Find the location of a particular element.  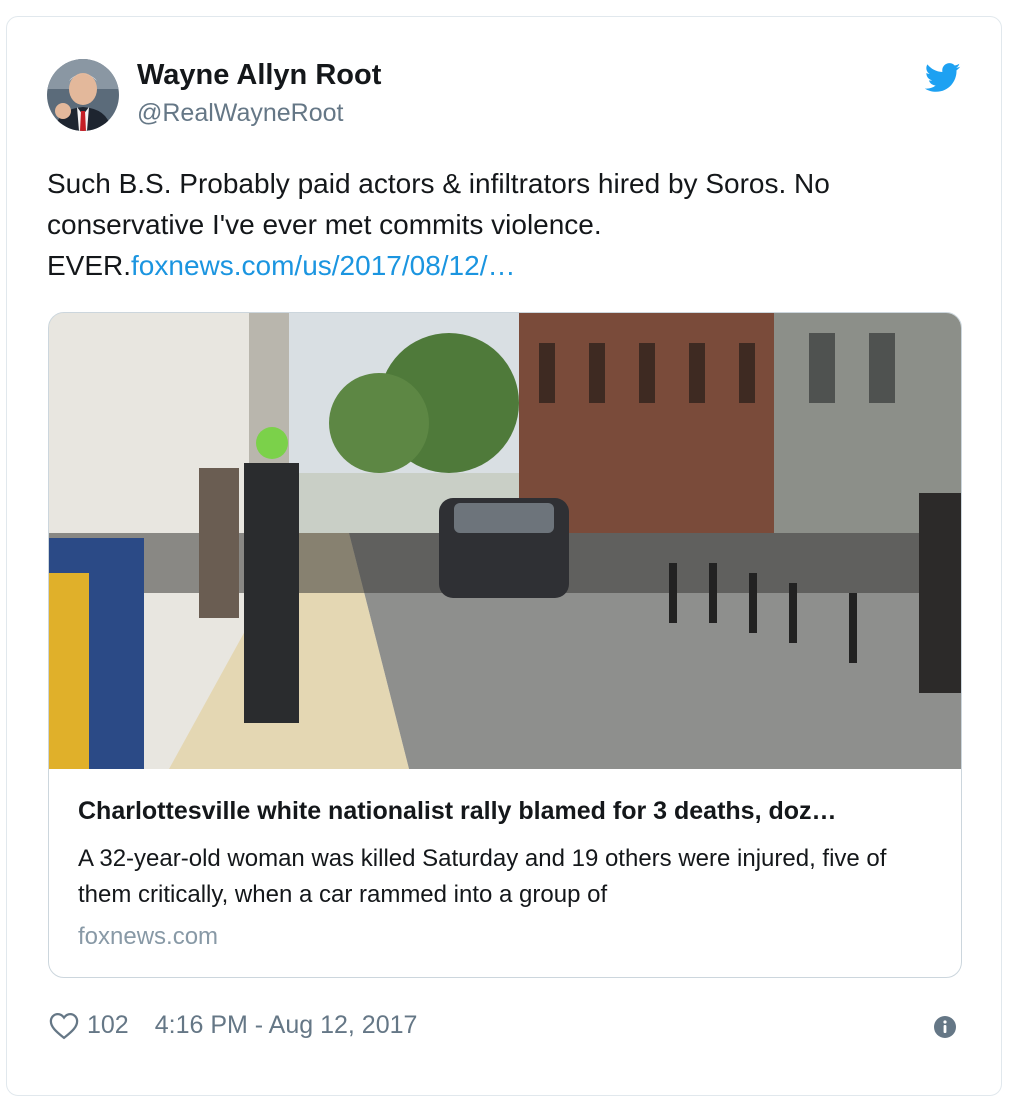

tweet-footer: 102 4:16 PM - Aug 12, 2017 is located at coordinates (233, 1025).